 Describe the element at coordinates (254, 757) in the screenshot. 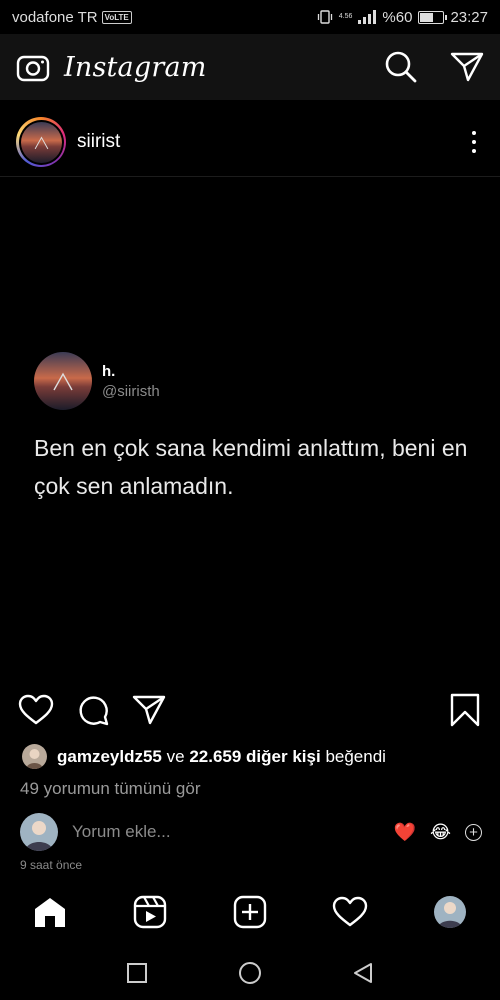

I see `likes-others: 22.659 diğer kişi` at that location.